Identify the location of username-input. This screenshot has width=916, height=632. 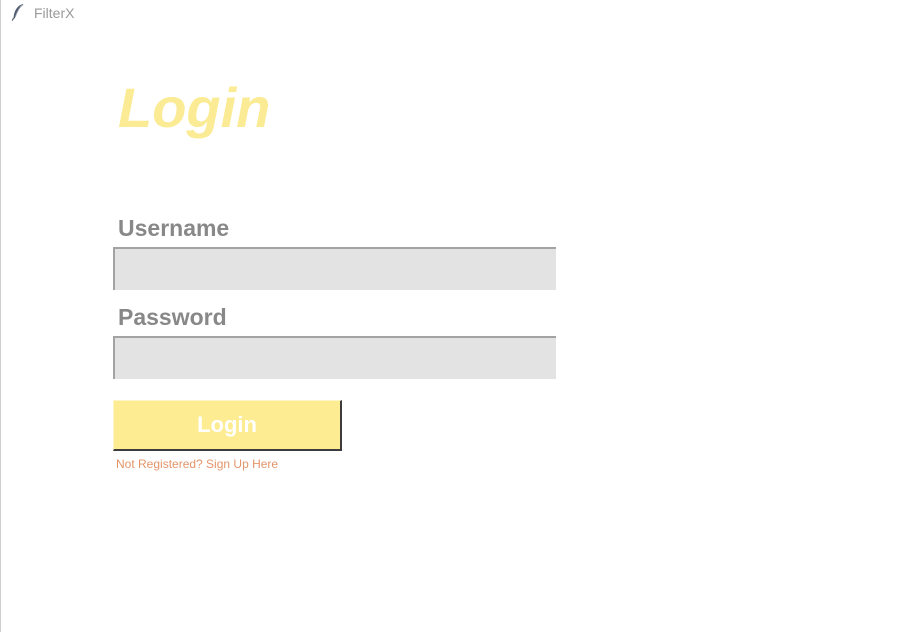
(334, 268).